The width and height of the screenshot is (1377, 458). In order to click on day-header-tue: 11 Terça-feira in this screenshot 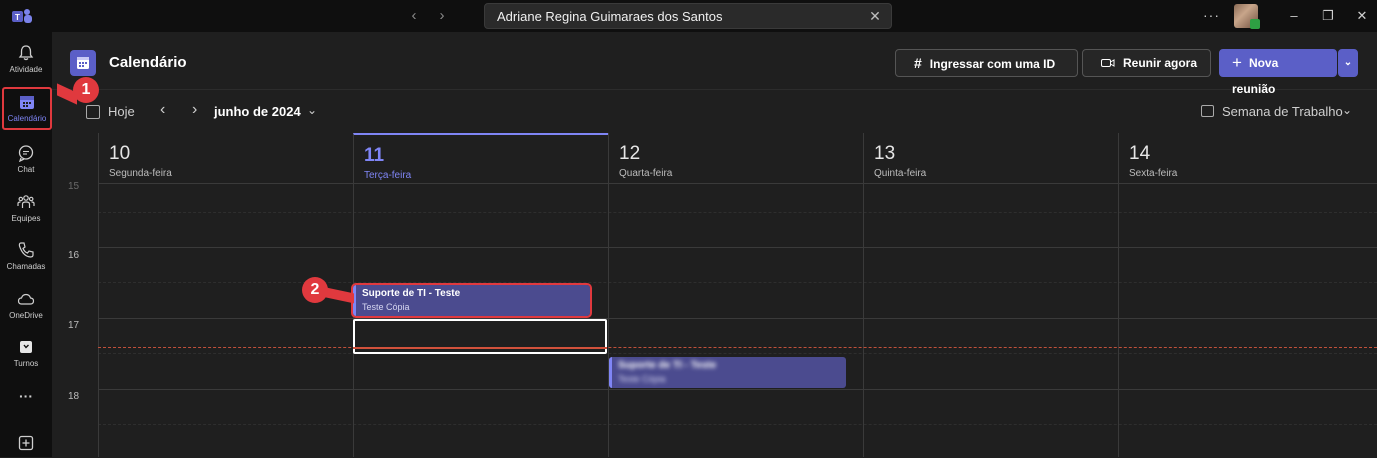, I will do `click(480, 158)`.